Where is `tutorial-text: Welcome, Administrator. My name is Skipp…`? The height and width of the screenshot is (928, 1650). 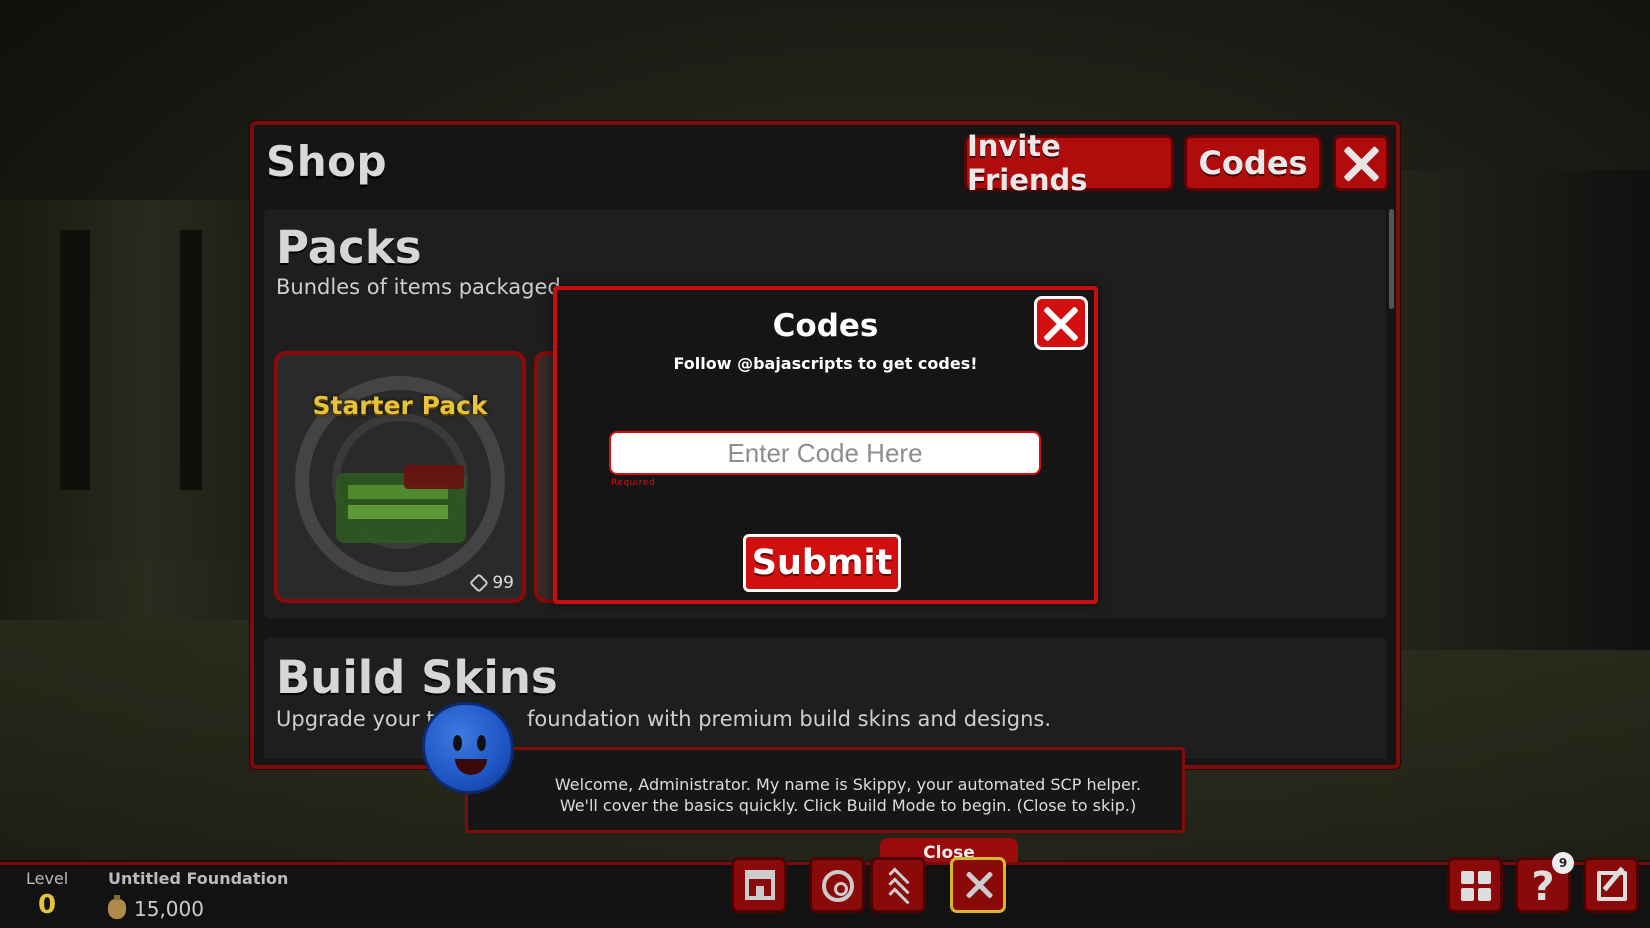 tutorial-text: Welcome, Administrator. My name is Skipp… is located at coordinates (848, 795).